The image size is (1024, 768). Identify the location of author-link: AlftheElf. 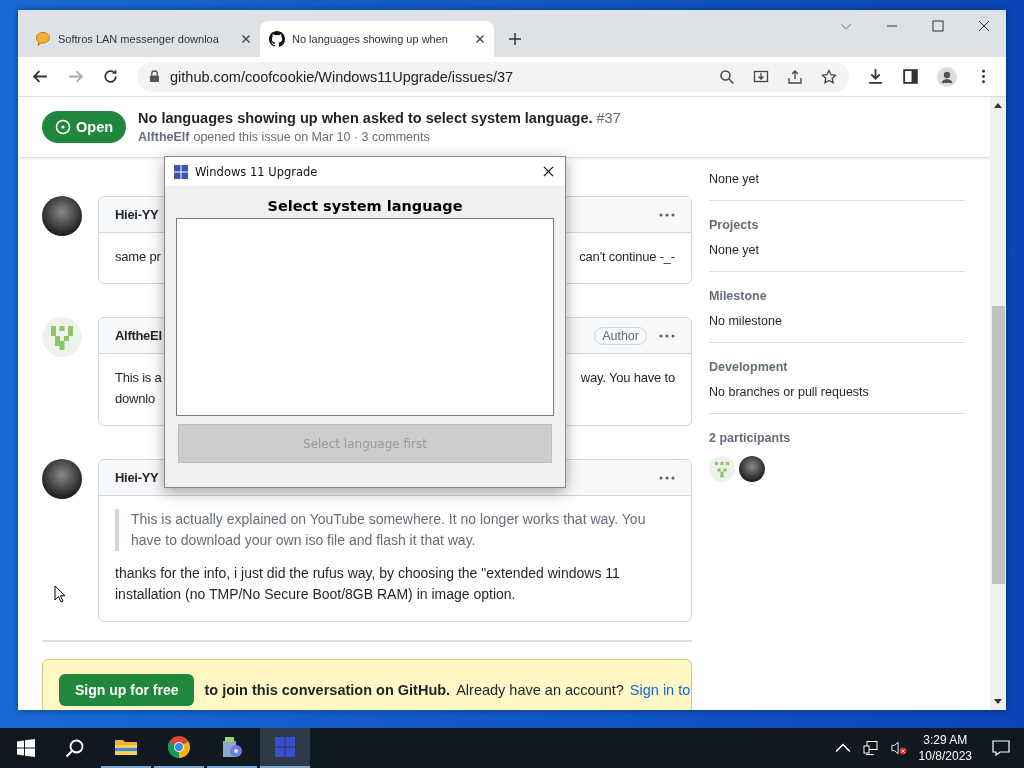
(164, 137).